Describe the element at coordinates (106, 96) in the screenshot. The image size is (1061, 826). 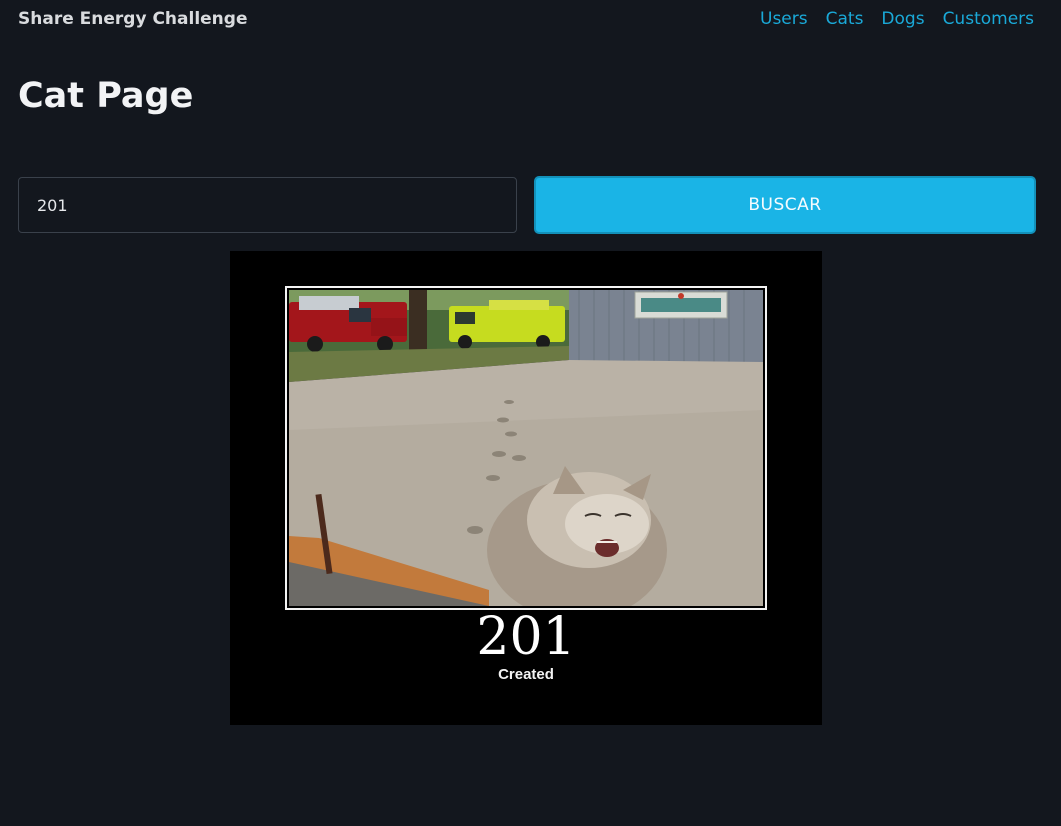
I see `page-title: Cat Page` at that location.